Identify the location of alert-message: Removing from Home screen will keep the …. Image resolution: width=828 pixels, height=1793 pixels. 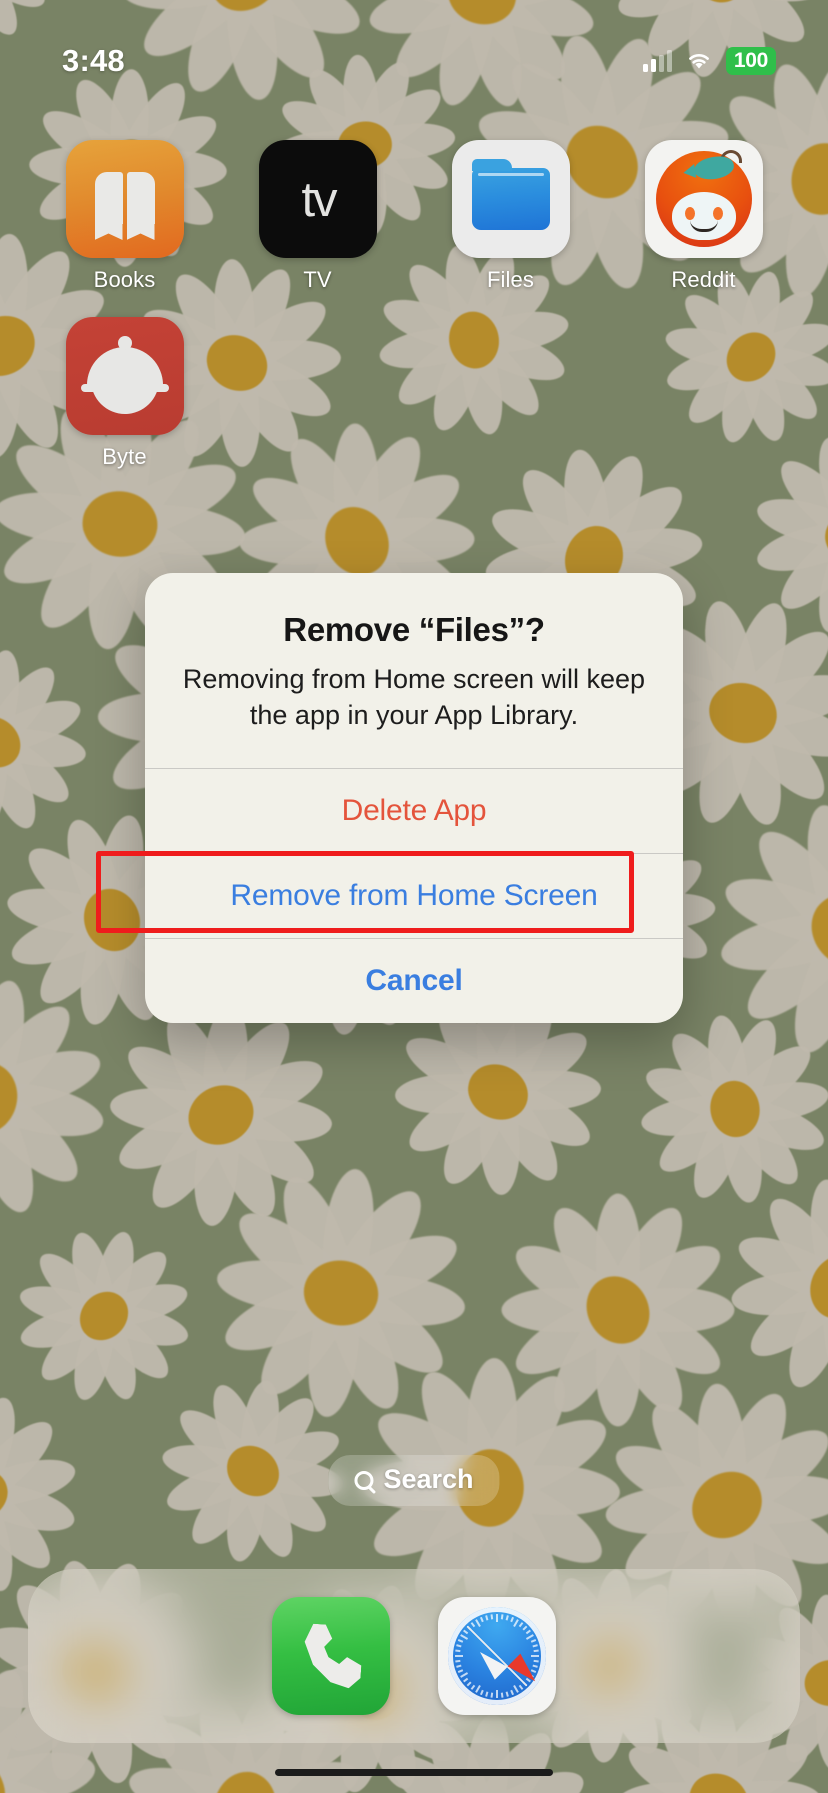
(414, 697).